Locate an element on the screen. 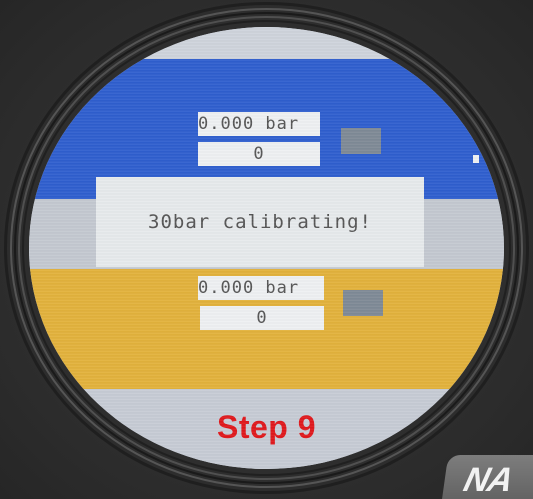 The width and height of the screenshot is (533, 499). channel-1-pressure-readout: 0.000 bar is located at coordinates (259, 124).